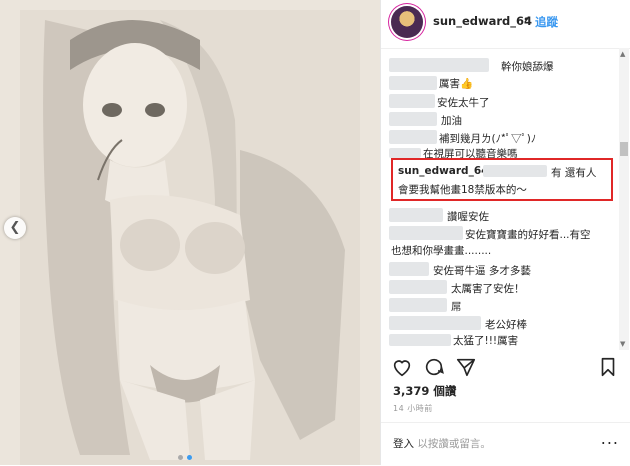 The height and width of the screenshot is (466, 630). What do you see at coordinates (515, 171) in the screenshot?
I see `blurred-text` at bounding box center [515, 171].